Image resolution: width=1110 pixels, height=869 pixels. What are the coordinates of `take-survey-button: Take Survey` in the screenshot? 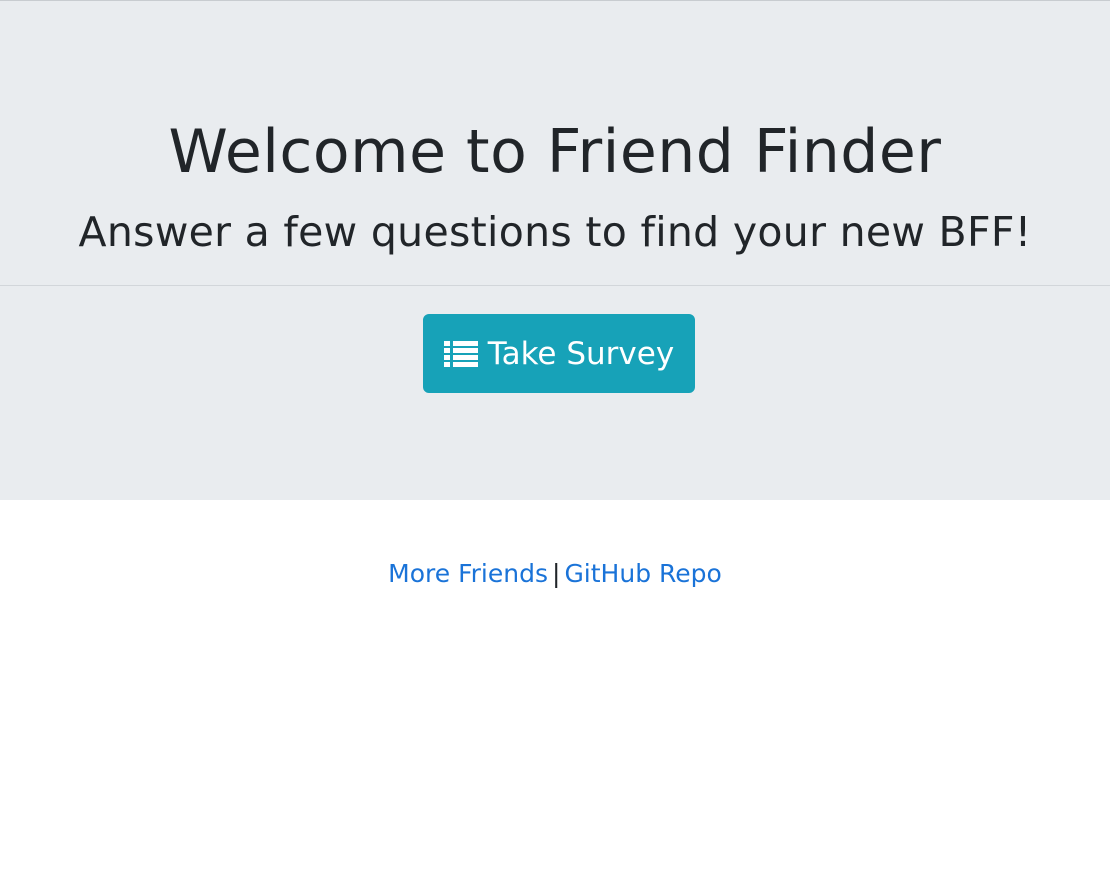 It's located at (559, 353).